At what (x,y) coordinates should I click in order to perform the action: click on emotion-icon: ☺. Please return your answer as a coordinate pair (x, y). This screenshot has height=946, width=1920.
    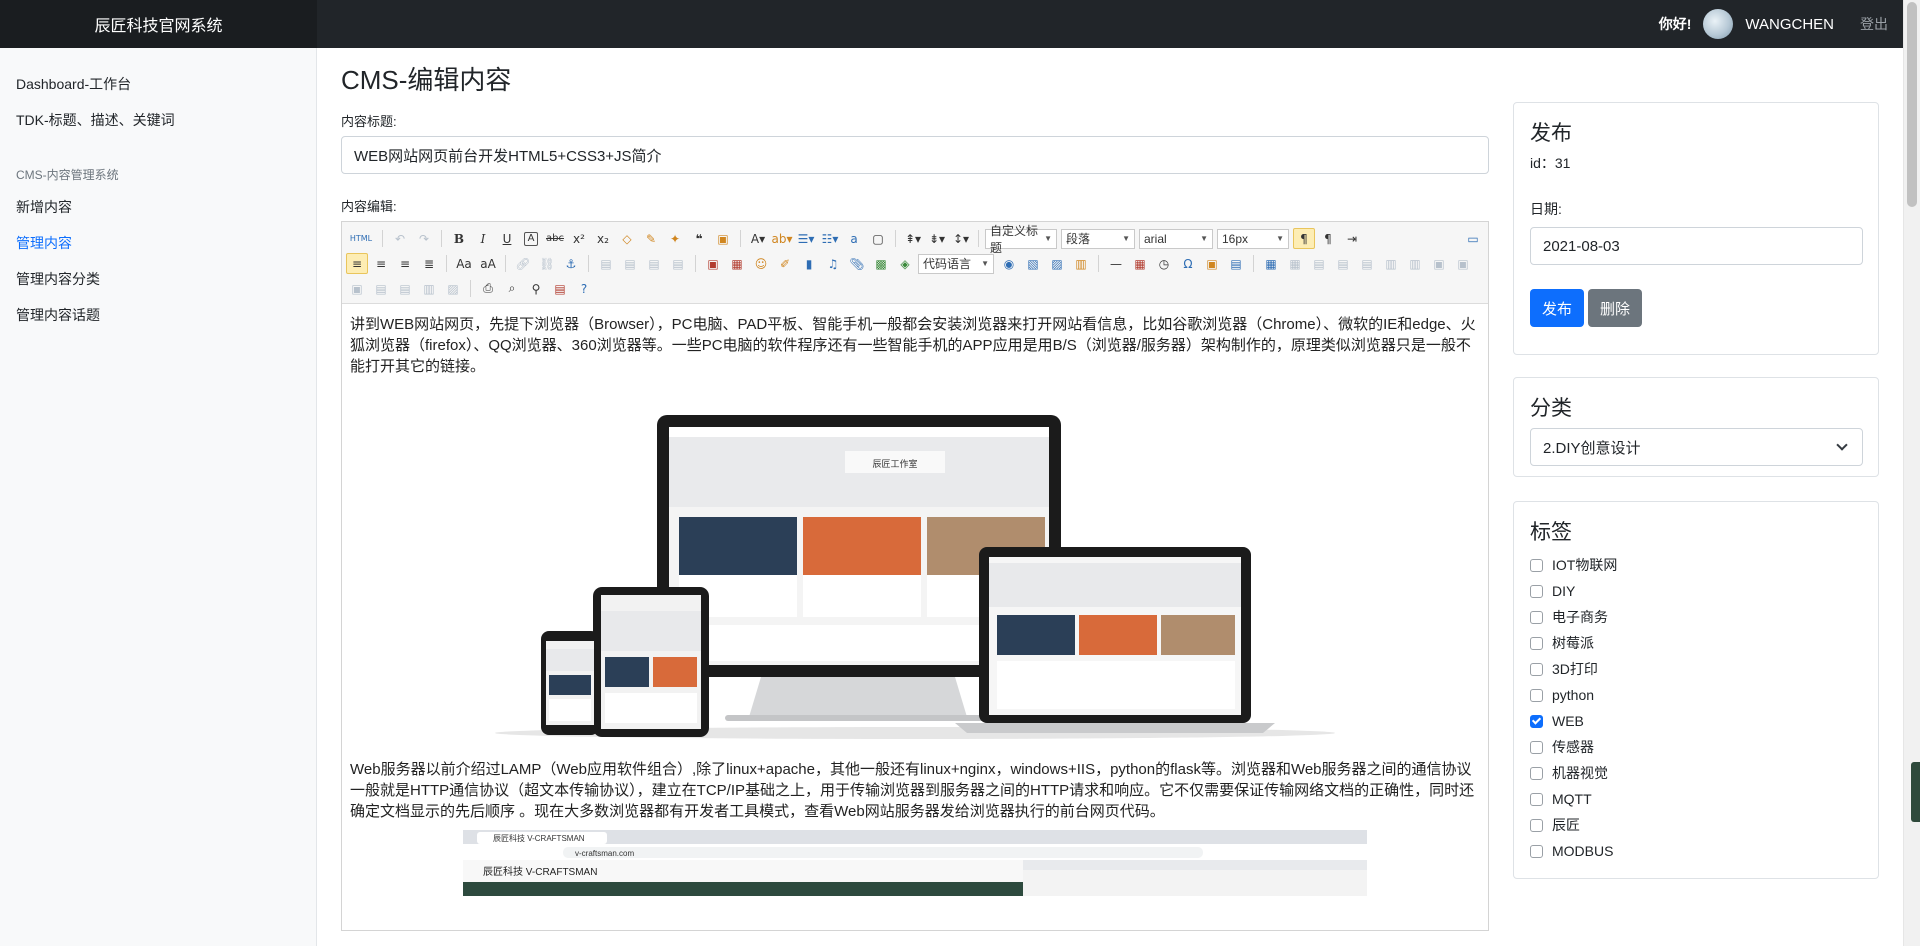
    Looking at the image, I should click on (761, 263).